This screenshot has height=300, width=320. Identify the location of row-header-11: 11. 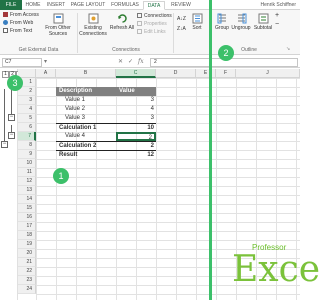
(27, 172).